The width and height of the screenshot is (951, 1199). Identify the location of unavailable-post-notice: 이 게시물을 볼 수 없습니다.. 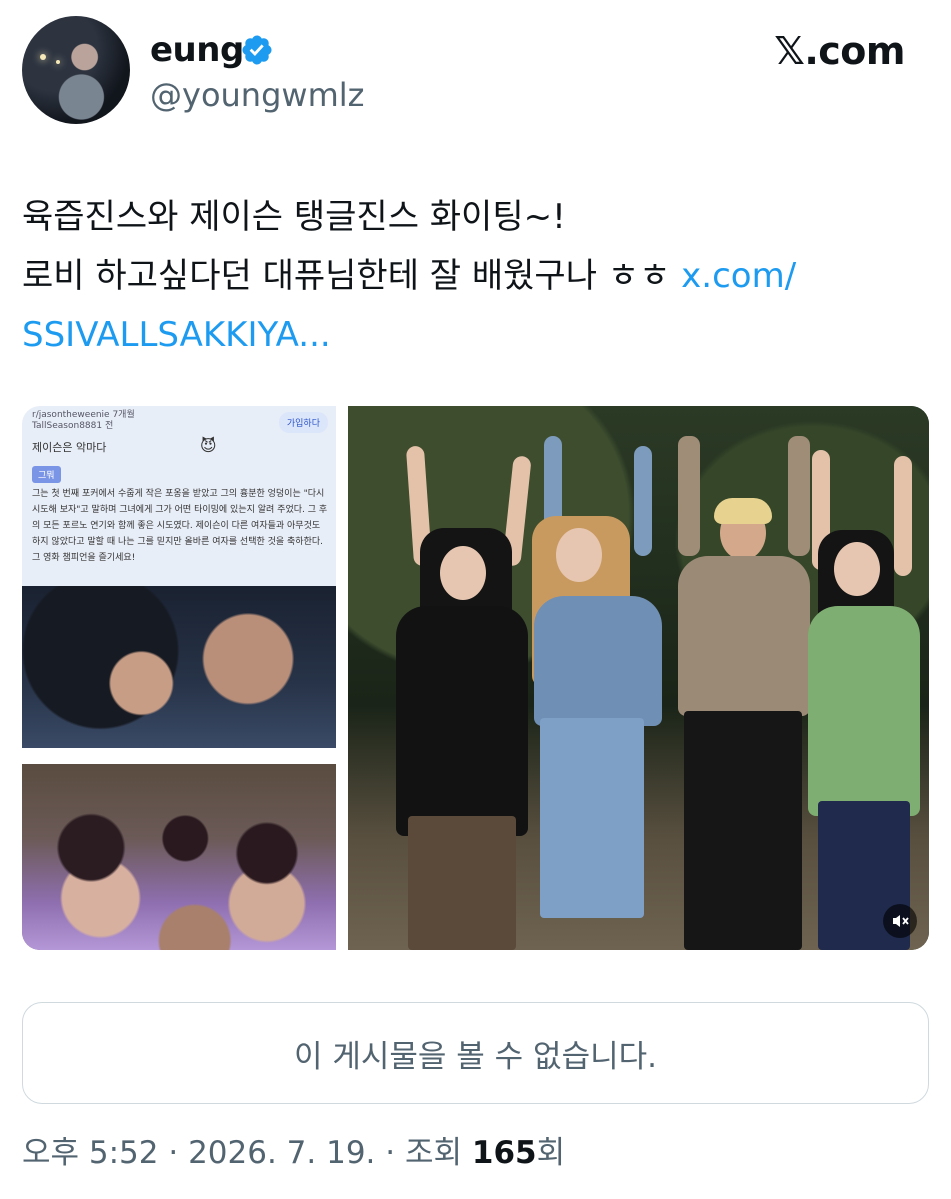
(475, 1053).